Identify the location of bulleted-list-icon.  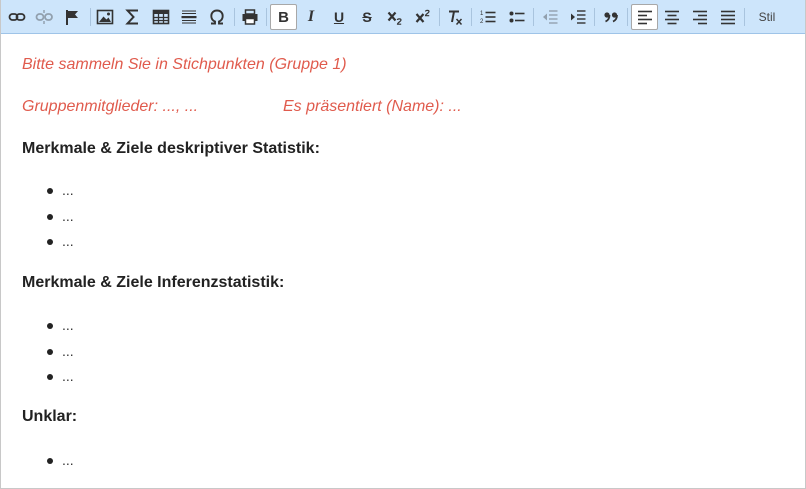
(517, 17).